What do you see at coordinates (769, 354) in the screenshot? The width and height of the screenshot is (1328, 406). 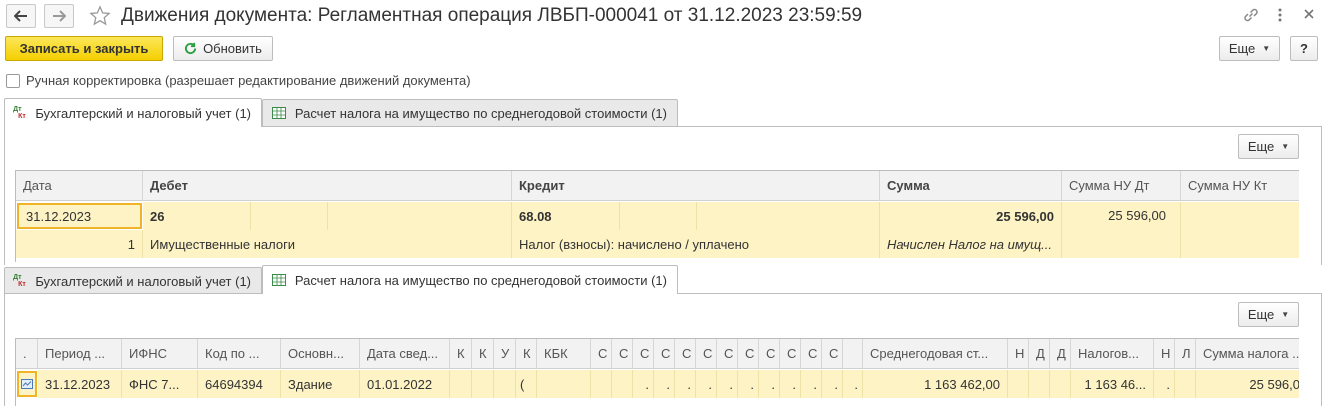 I see `col-header-s9: С` at bounding box center [769, 354].